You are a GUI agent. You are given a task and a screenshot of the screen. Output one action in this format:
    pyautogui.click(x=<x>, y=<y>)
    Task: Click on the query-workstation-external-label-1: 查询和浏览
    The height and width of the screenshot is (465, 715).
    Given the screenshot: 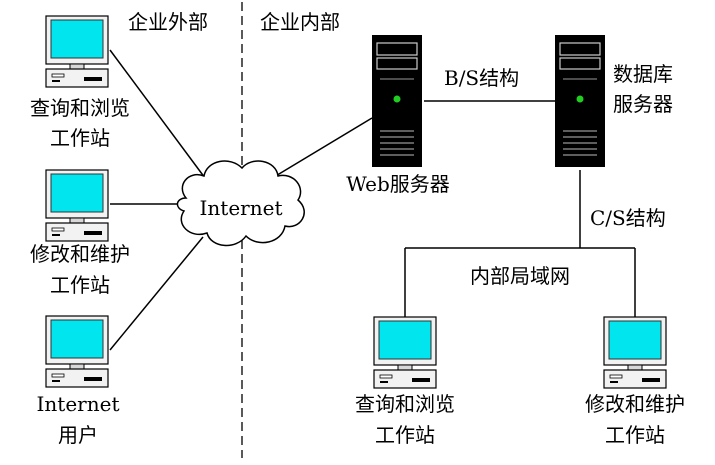 What is the action you would take?
    pyautogui.click(x=80, y=108)
    